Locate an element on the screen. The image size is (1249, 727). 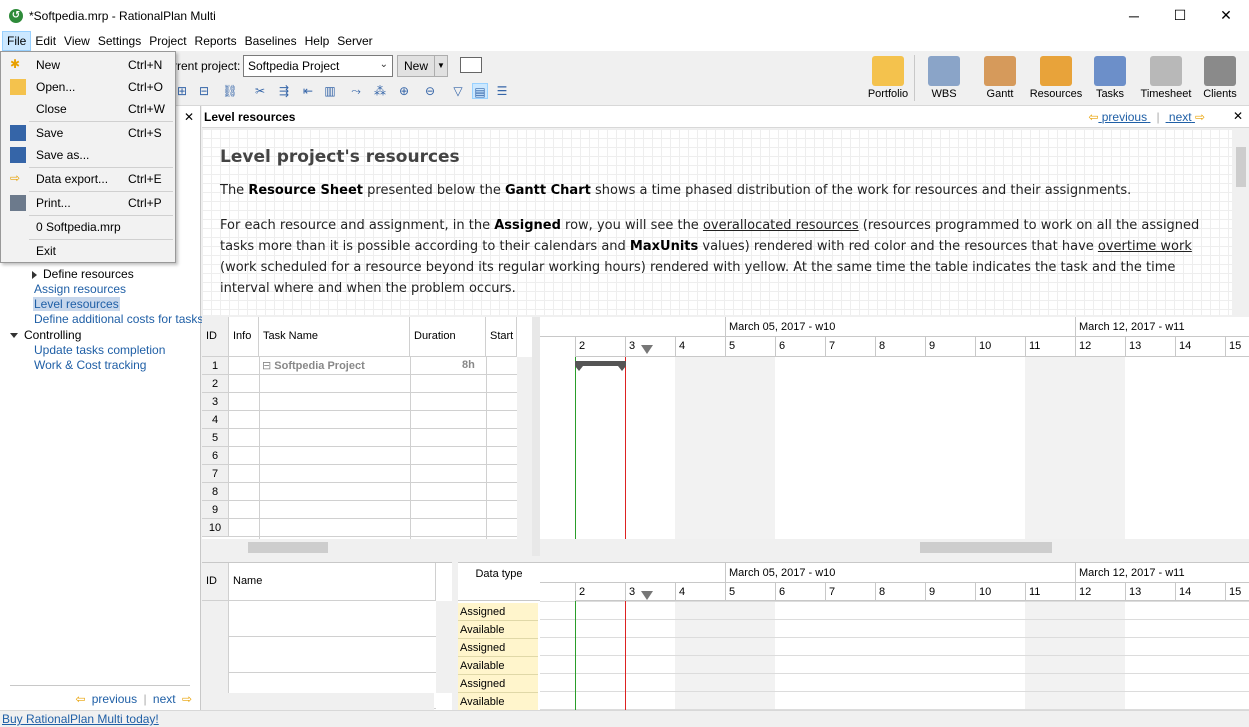
file-menu-close: Close Ctrl+W is located at coordinates (88, 109).